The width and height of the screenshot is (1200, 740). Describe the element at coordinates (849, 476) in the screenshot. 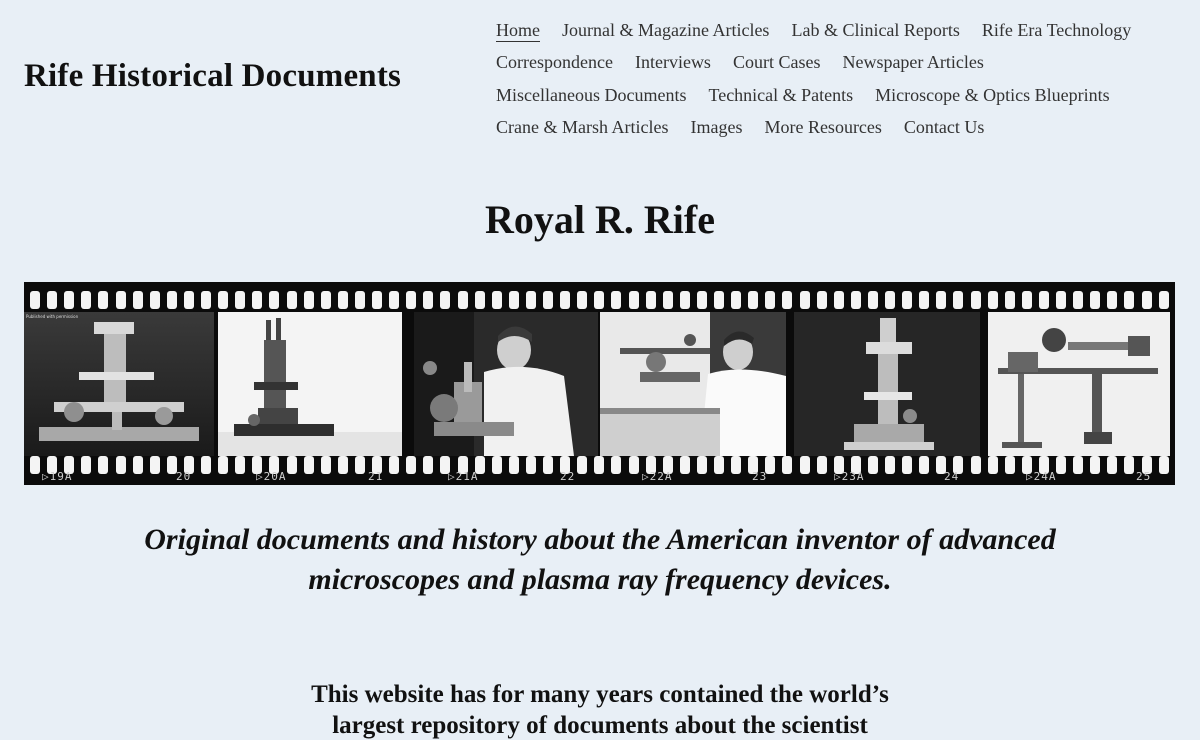

I see `film-edge-label: ▷23A` at that location.